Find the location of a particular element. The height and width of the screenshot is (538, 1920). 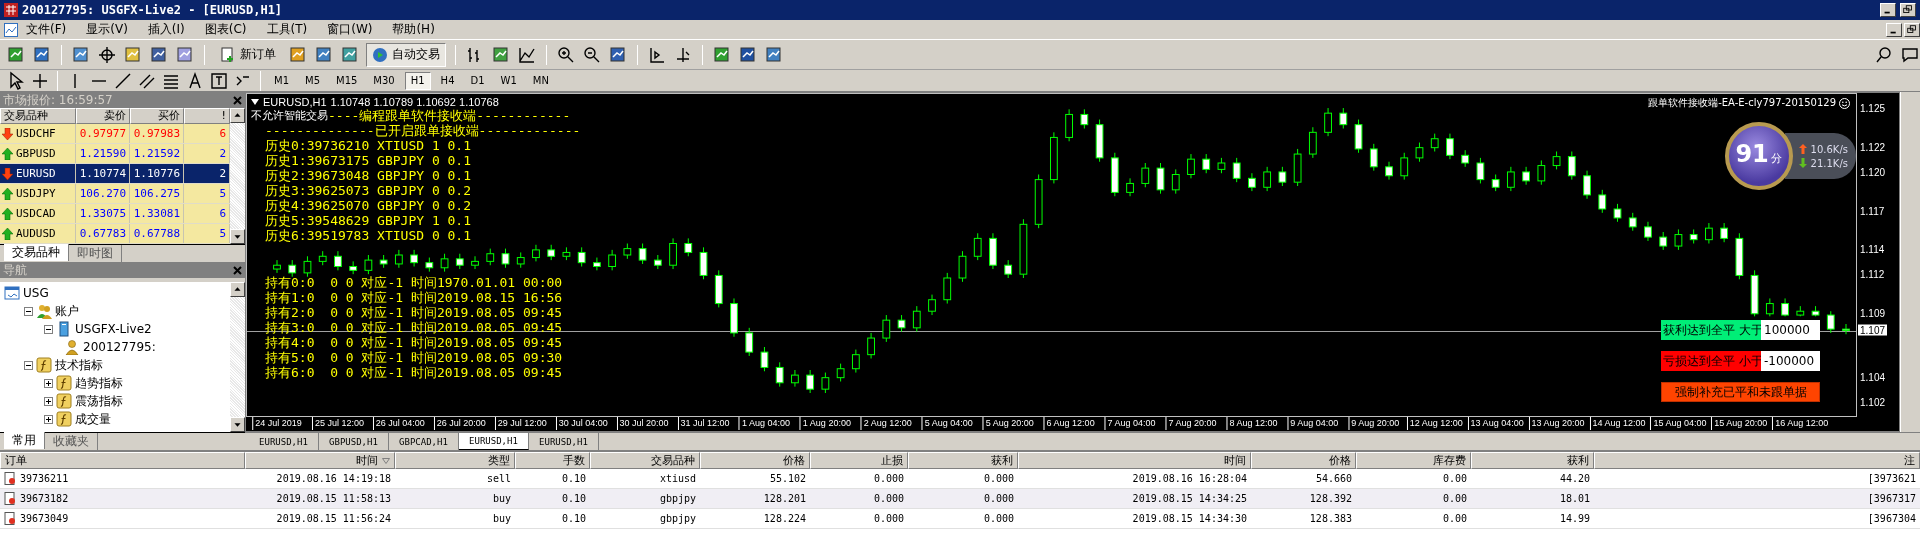

document-plus-icon is located at coordinates (228, 54).